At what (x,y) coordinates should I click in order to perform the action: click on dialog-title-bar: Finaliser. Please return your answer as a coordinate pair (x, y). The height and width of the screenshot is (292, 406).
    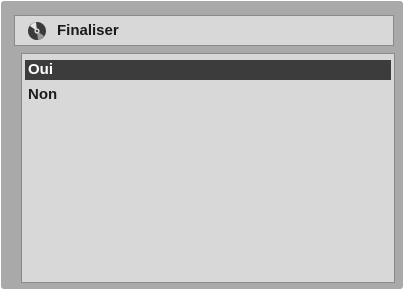
    Looking at the image, I should click on (204, 30).